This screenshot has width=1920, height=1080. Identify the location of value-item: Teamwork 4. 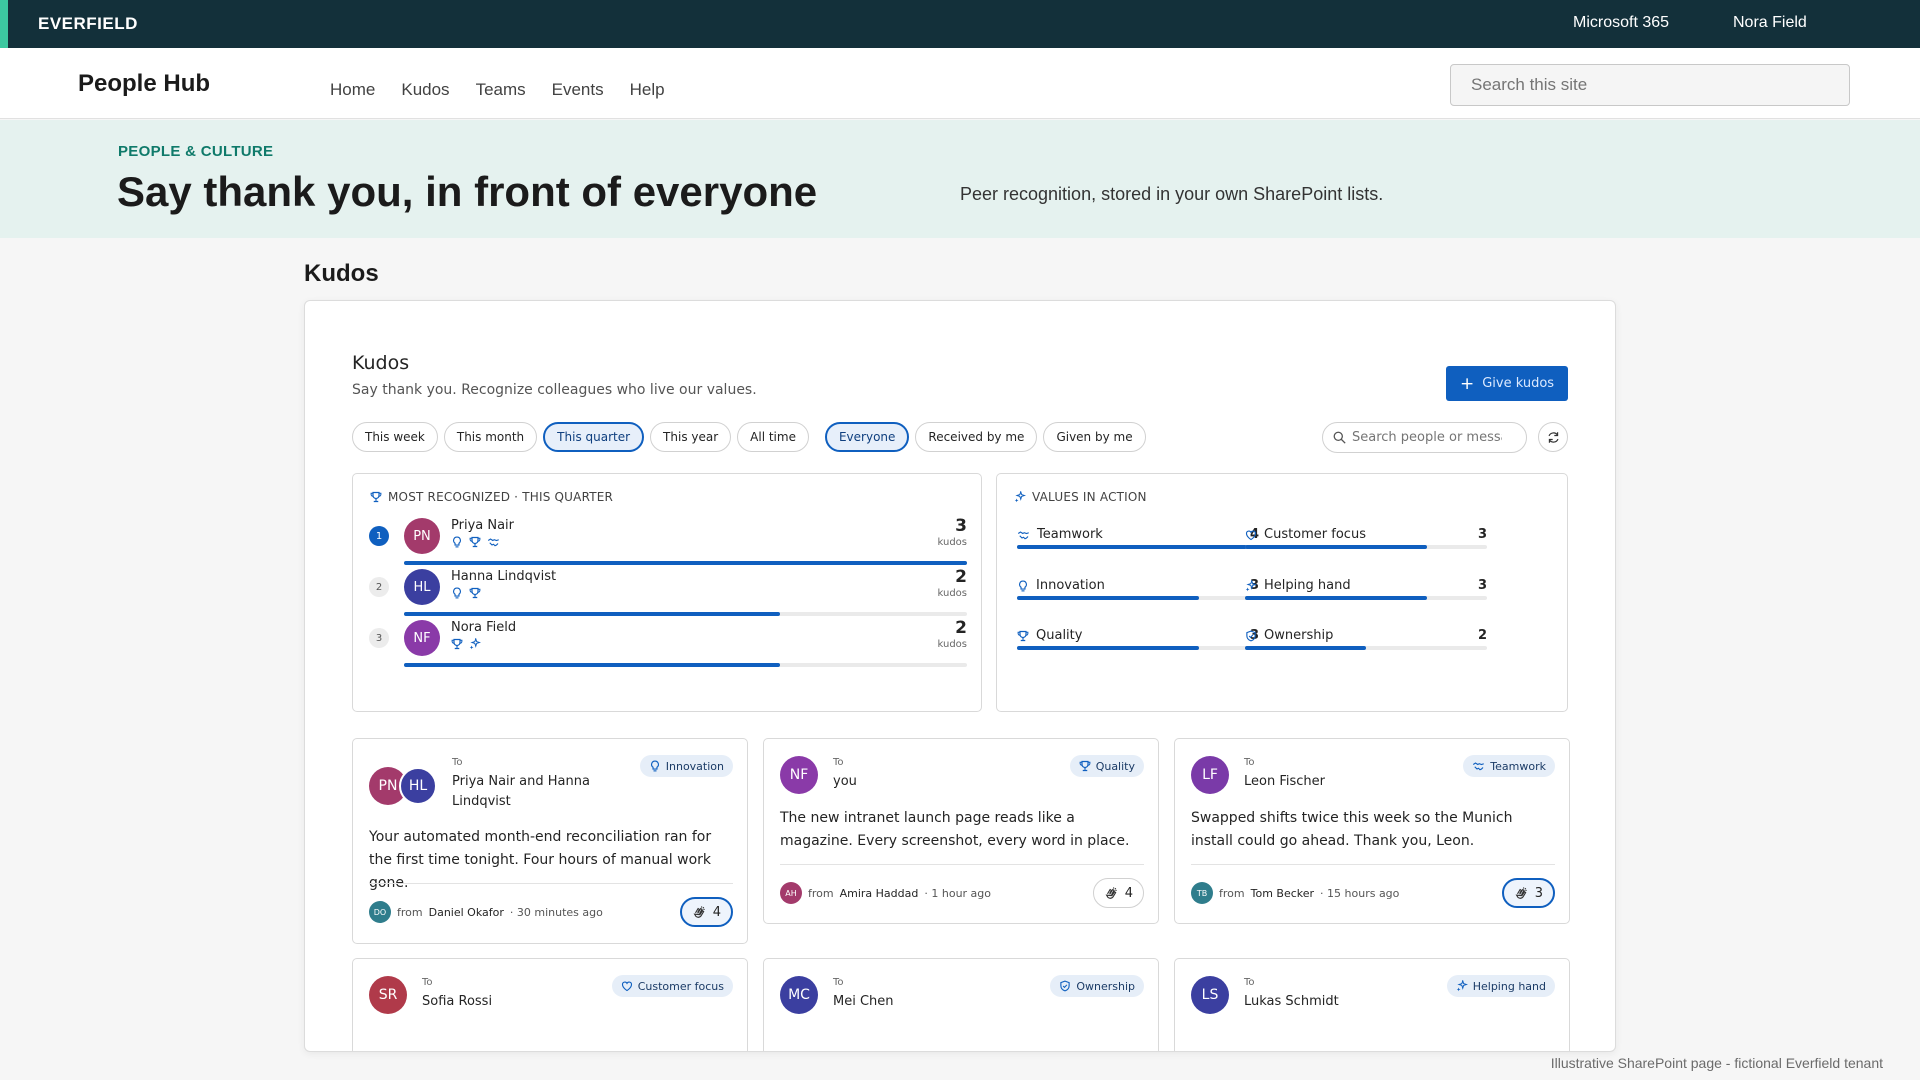
(1138, 547).